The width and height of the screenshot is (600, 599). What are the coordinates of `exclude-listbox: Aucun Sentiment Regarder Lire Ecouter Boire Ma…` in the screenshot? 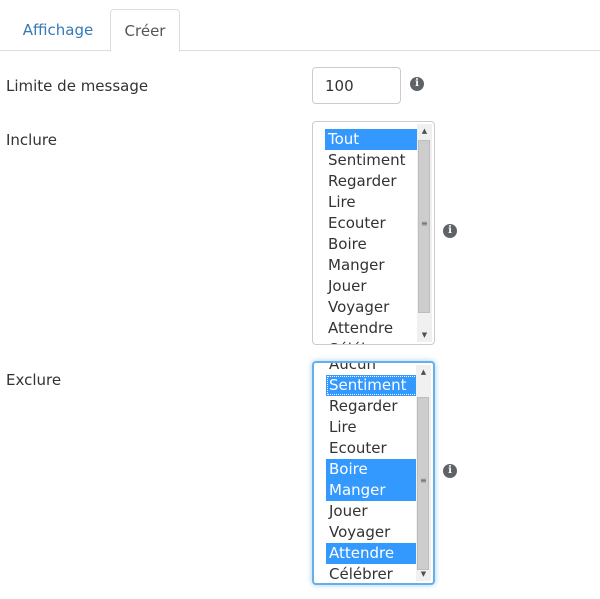 It's located at (373, 473).